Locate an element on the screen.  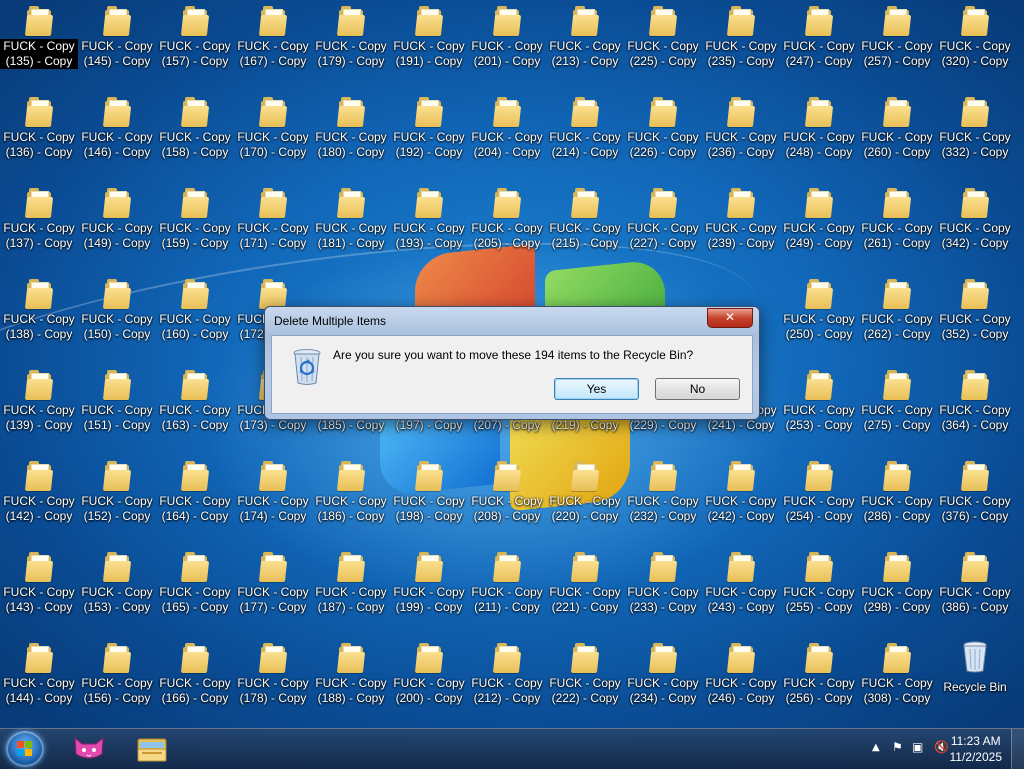
desktop-folder: FUCK - Copy (139) - Copy is located at coordinates (39, 400).